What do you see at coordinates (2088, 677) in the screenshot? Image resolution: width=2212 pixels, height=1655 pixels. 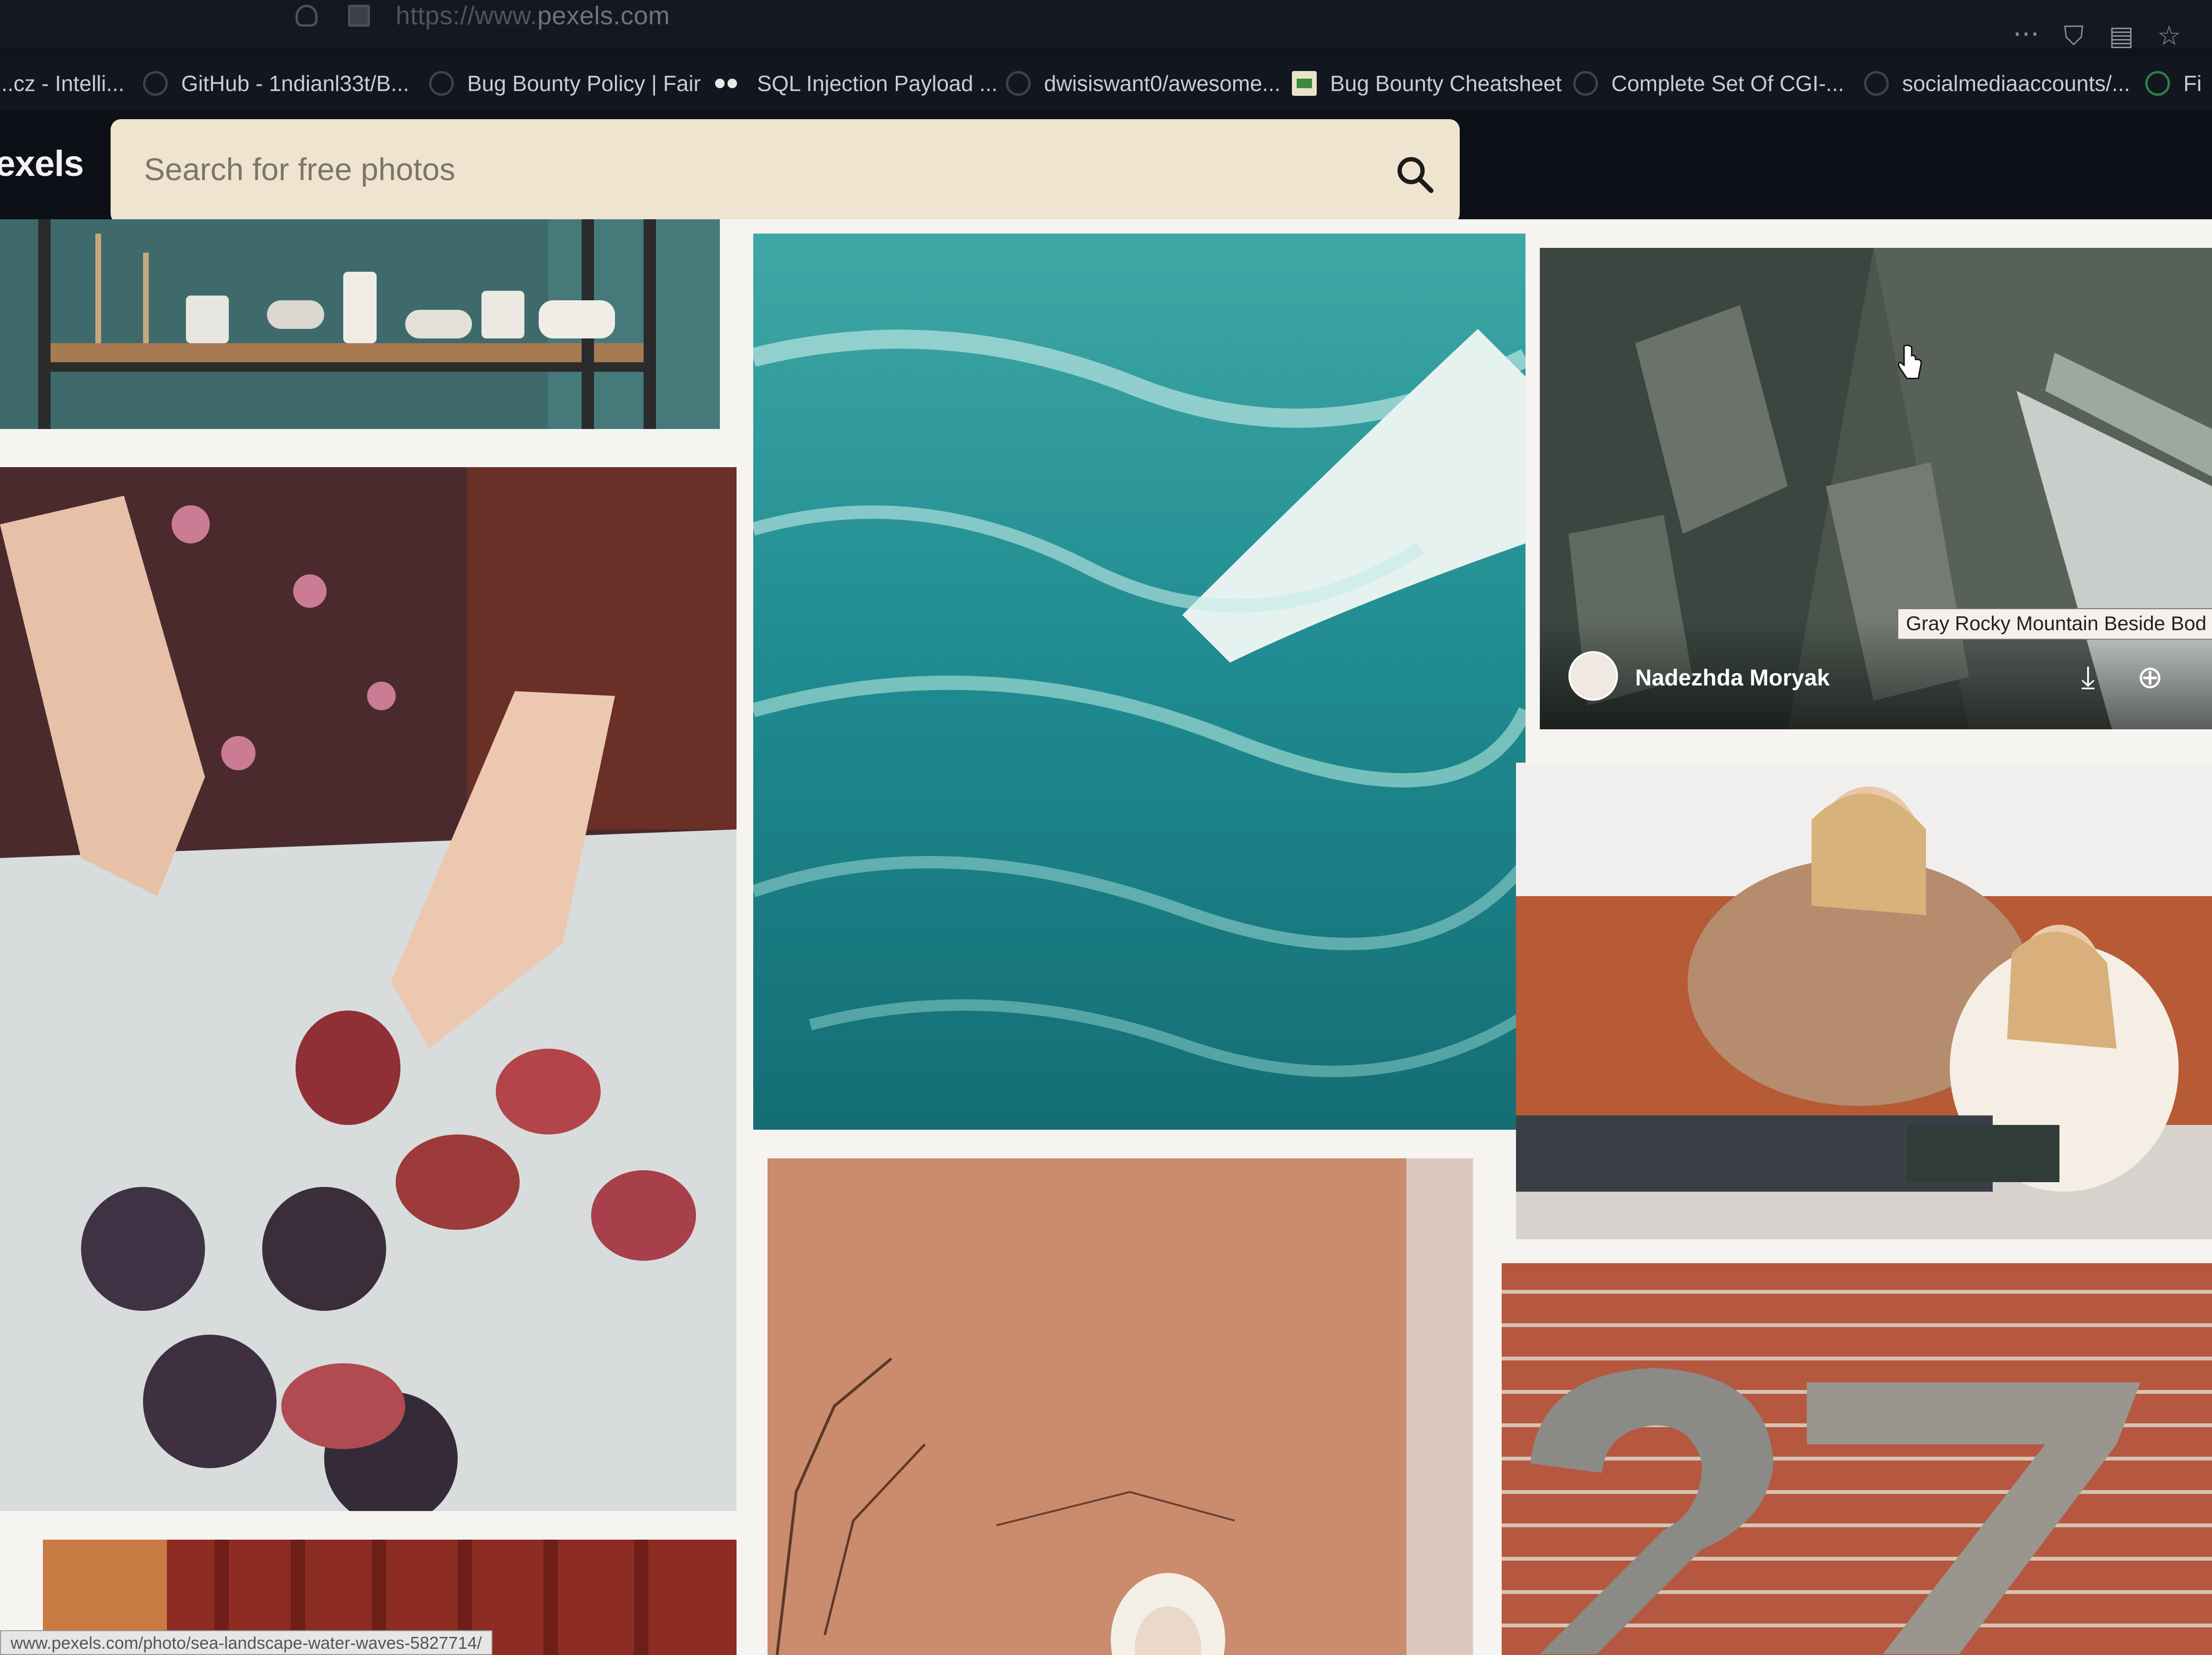 I see `download-icon: ⤓` at bounding box center [2088, 677].